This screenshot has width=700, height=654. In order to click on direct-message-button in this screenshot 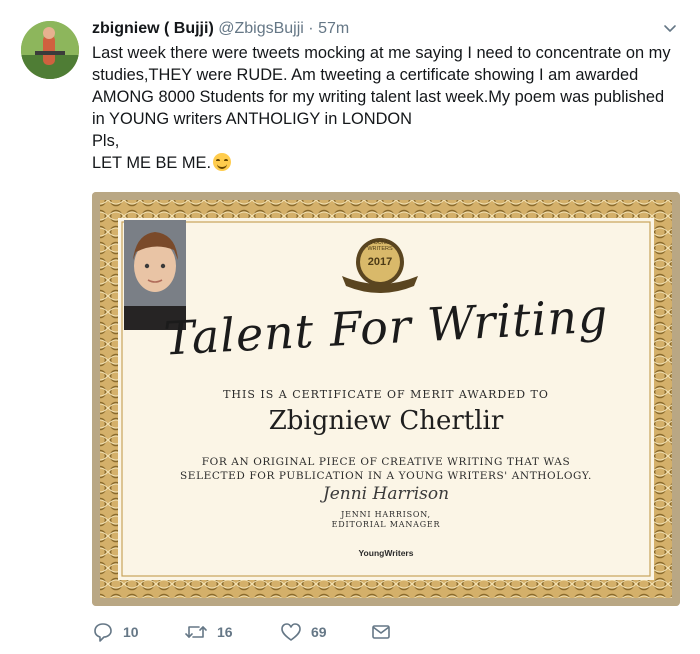, I will do `click(381, 632)`.